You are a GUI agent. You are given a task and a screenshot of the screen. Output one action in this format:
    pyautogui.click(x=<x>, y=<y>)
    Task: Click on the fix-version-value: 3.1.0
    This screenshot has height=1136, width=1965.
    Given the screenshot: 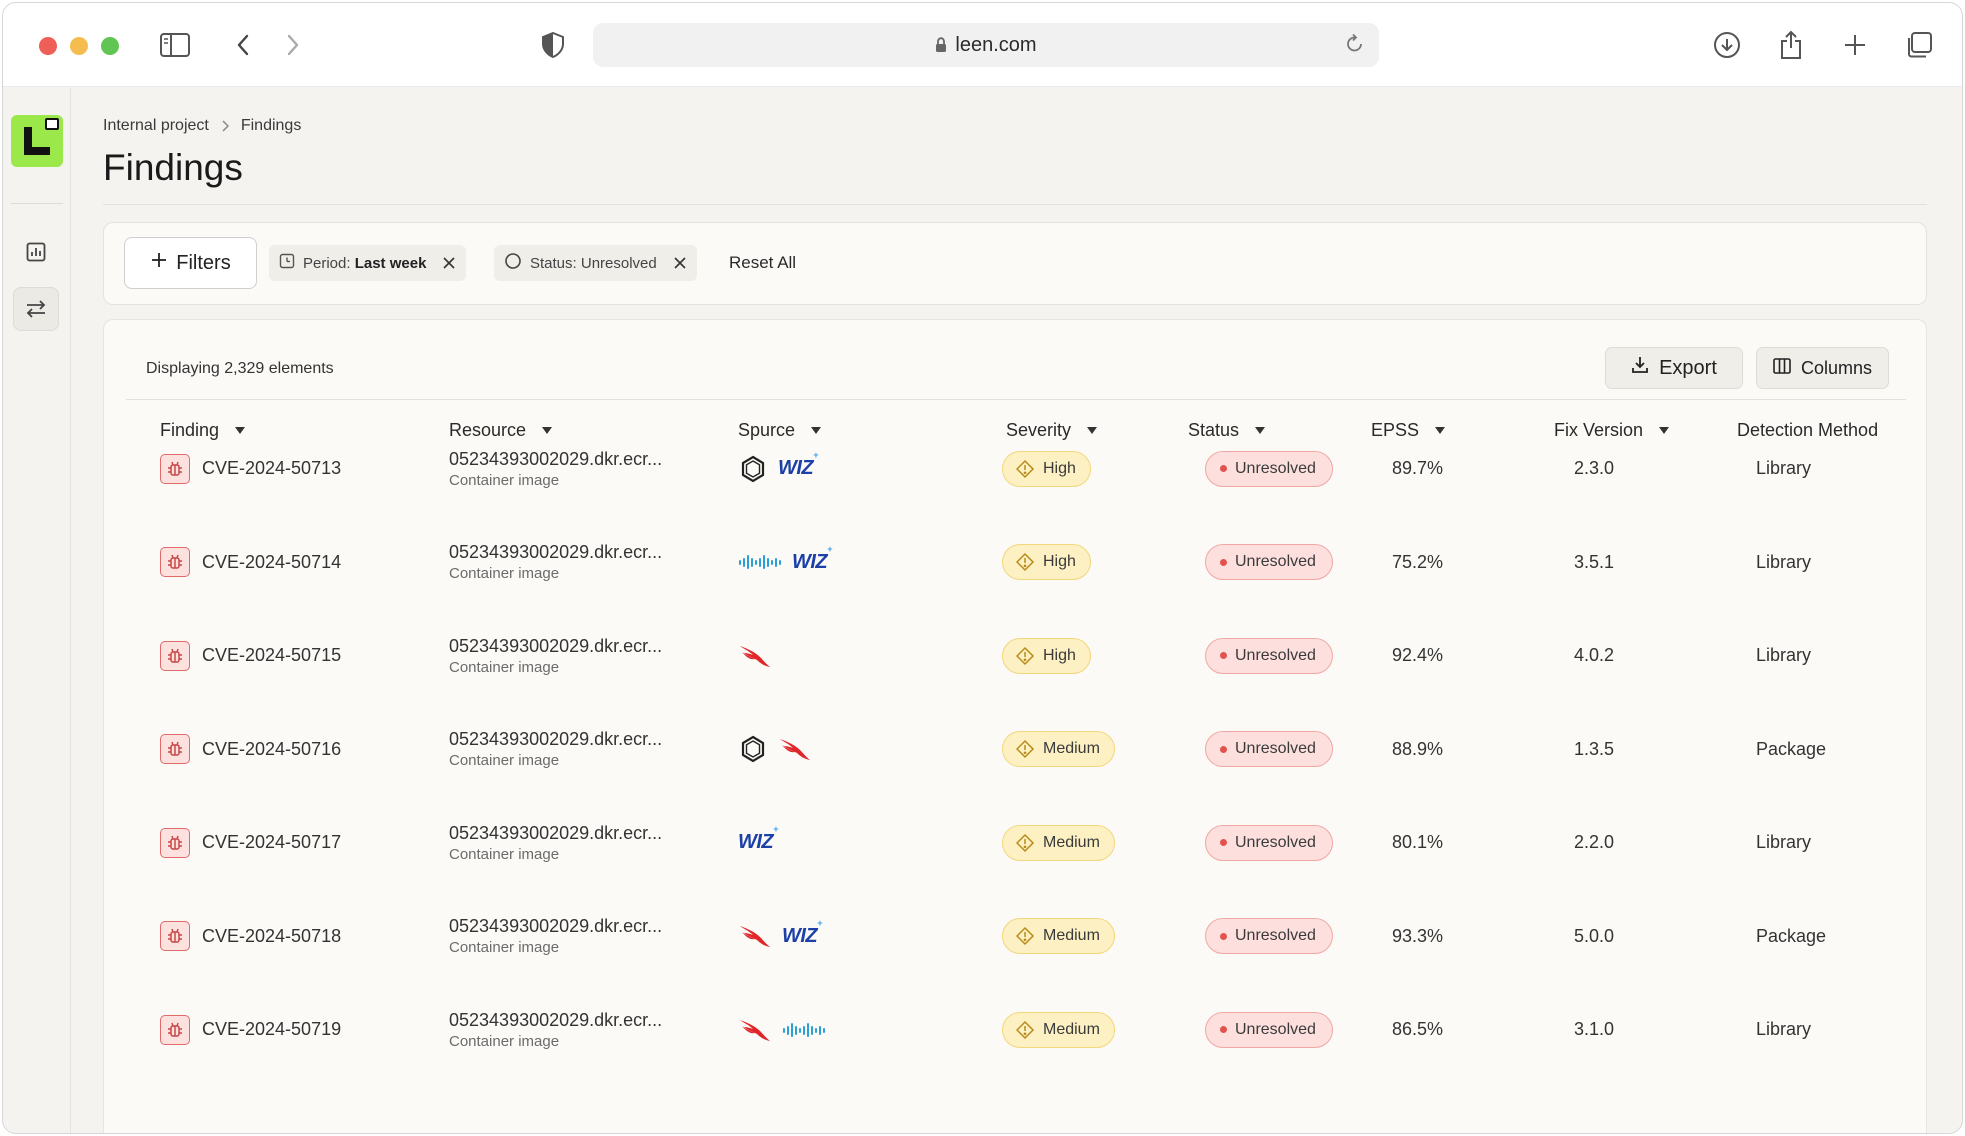 What is the action you would take?
    pyautogui.click(x=1594, y=1029)
    